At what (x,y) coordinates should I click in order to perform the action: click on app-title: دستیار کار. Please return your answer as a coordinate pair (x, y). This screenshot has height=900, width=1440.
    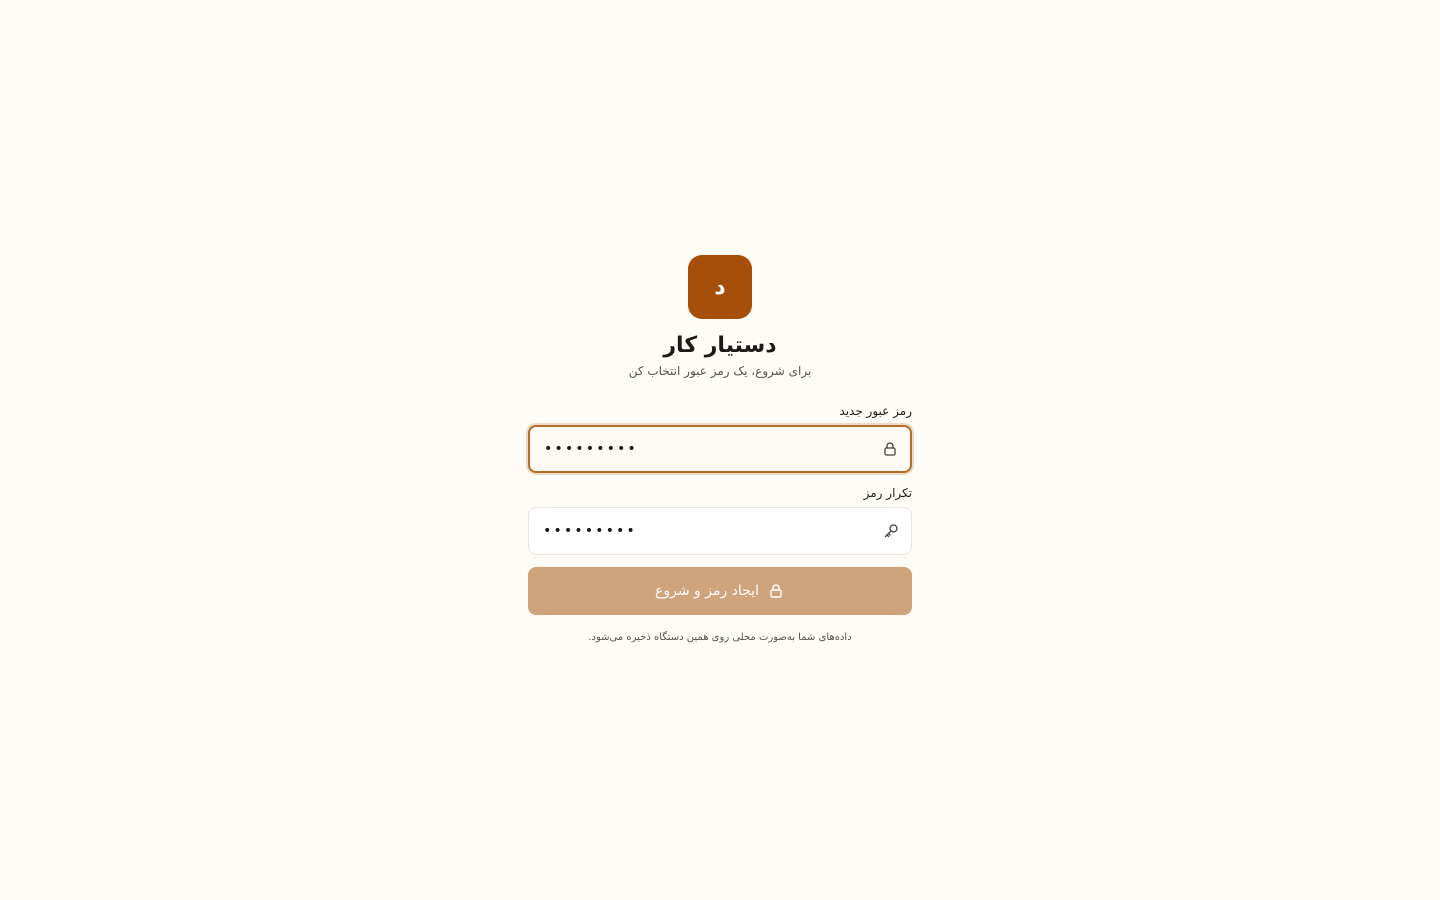
    Looking at the image, I should click on (720, 345).